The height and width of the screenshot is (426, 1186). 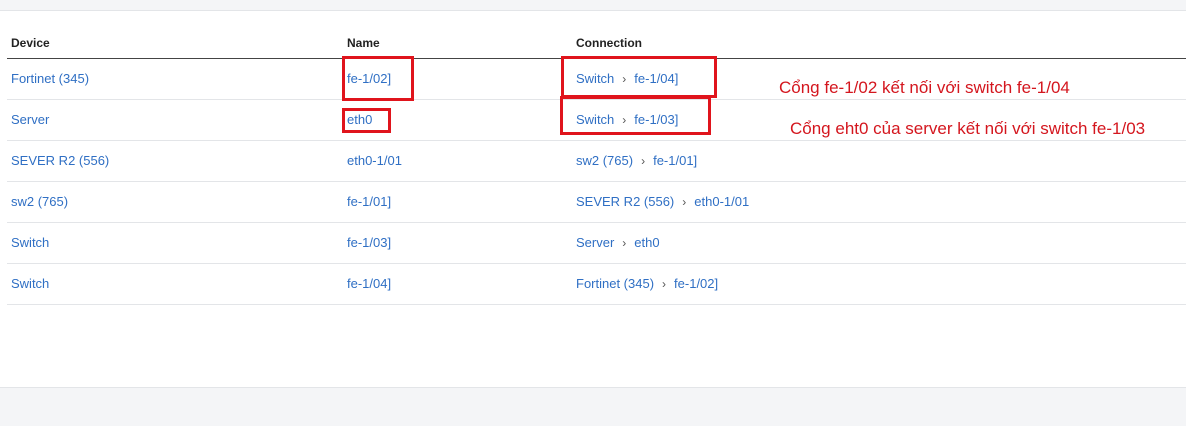 I want to click on device-link: Fortinet (345), so click(x=50, y=78).